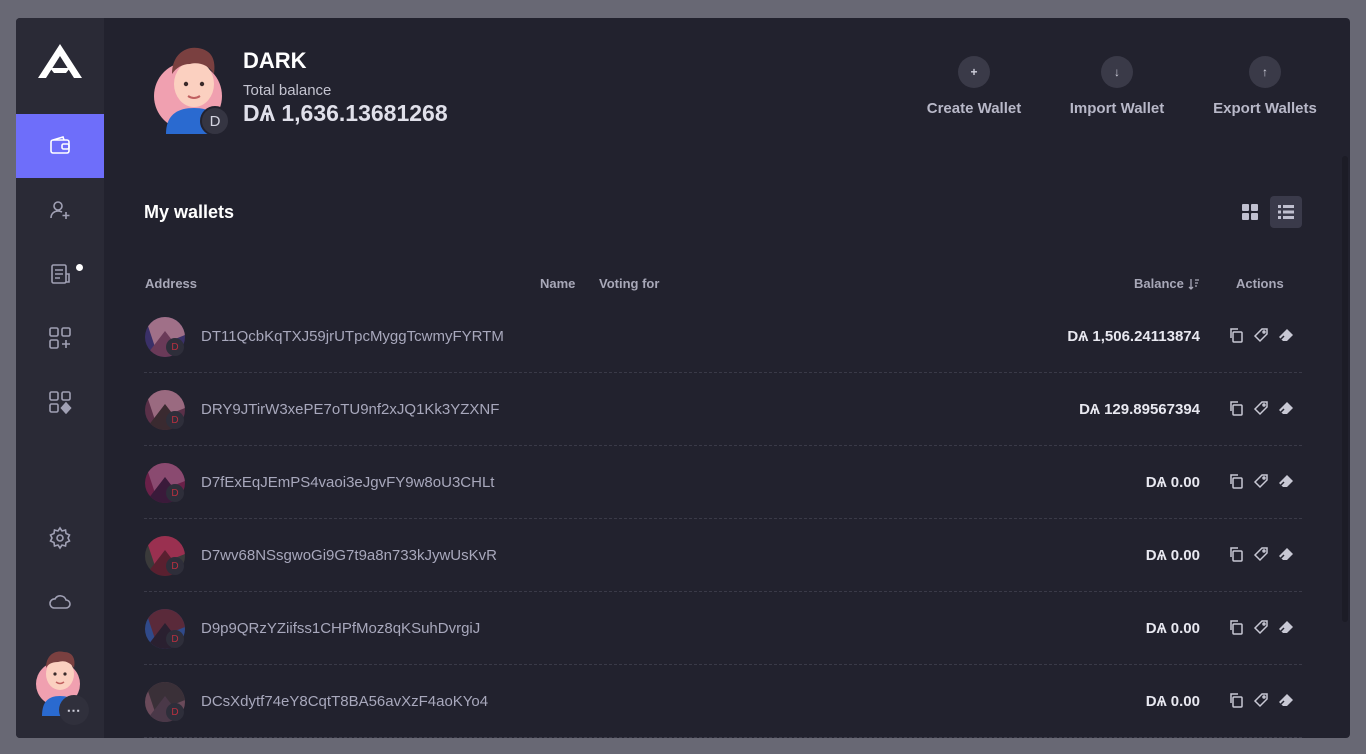 Image resolution: width=1366 pixels, height=754 pixels. What do you see at coordinates (1133, 336) in the screenshot?
I see `wallet-balance: DѦ 1,506.24113874` at bounding box center [1133, 336].